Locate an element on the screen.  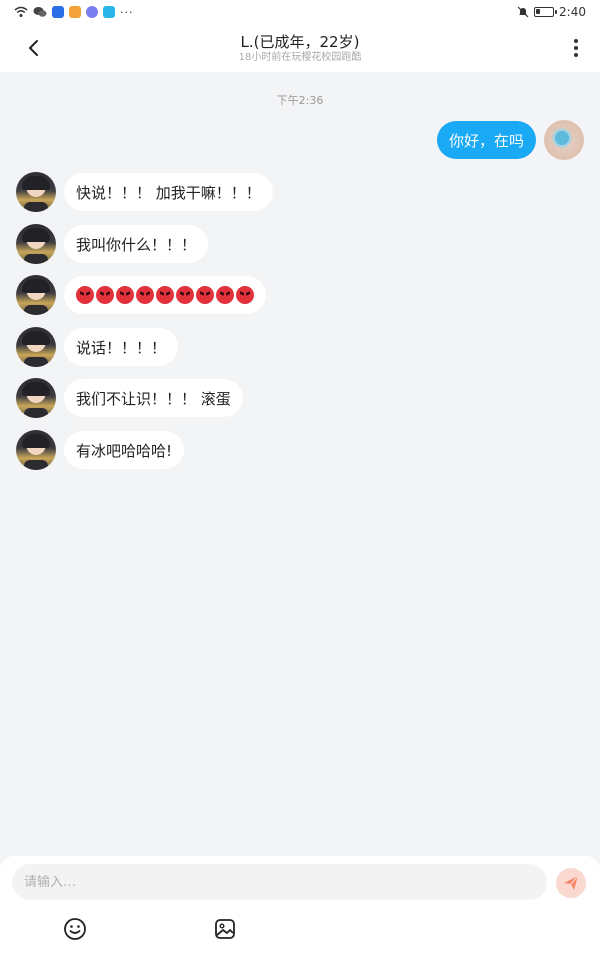
message-bubble-other: 我叫你什么！！！ is located at coordinates (136, 244).